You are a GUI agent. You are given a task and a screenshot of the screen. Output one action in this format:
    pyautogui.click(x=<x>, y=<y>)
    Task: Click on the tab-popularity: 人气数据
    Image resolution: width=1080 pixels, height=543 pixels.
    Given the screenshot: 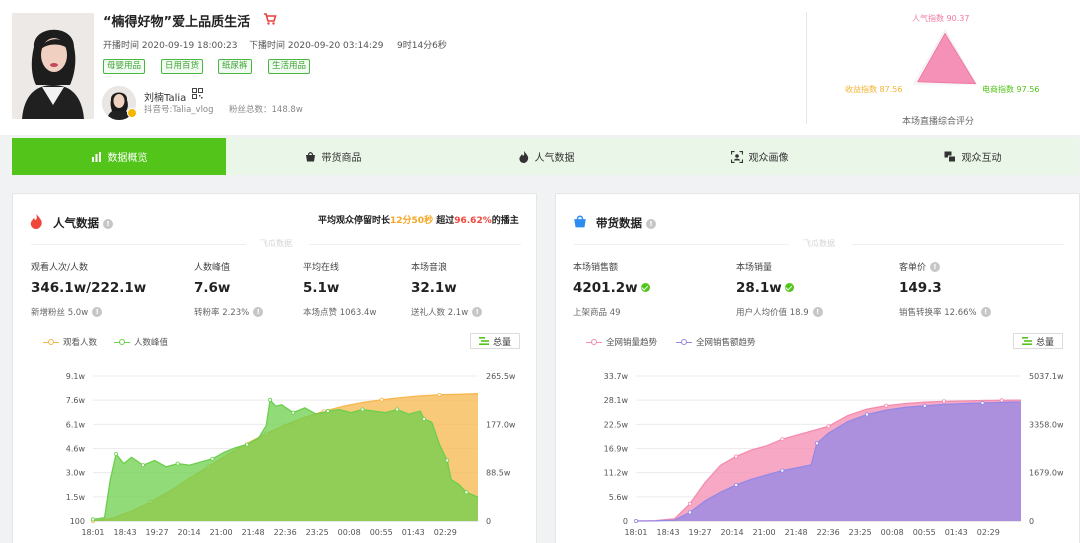 What is the action you would take?
    pyautogui.click(x=546, y=156)
    